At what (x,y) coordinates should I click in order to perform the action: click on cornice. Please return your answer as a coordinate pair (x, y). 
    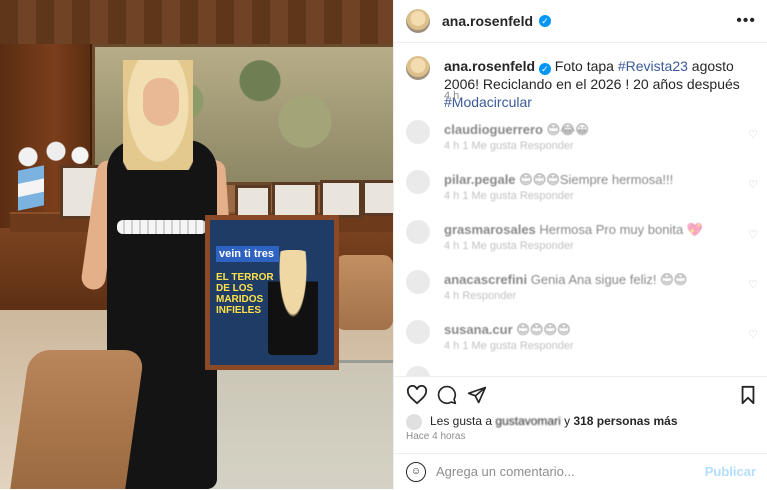
    Looking at the image, I should click on (196, 23).